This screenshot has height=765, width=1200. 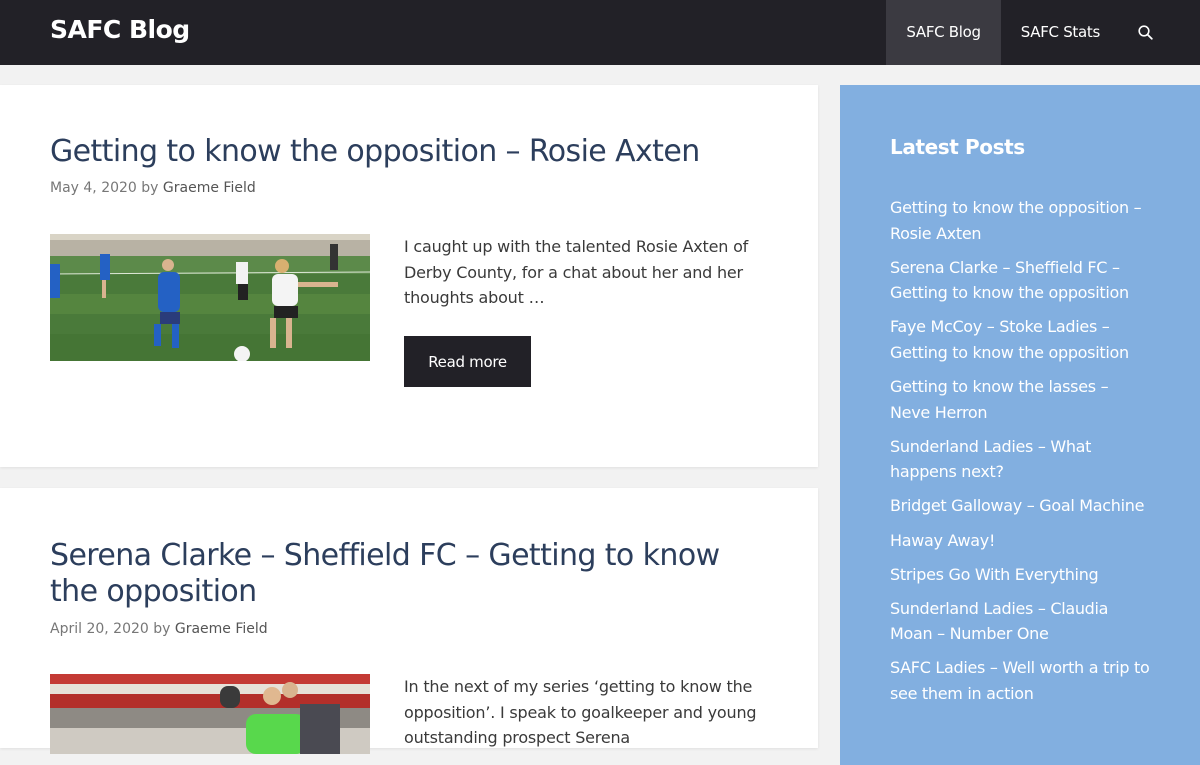 I want to click on latest-post-link: Haway Away!, so click(x=1020, y=541).